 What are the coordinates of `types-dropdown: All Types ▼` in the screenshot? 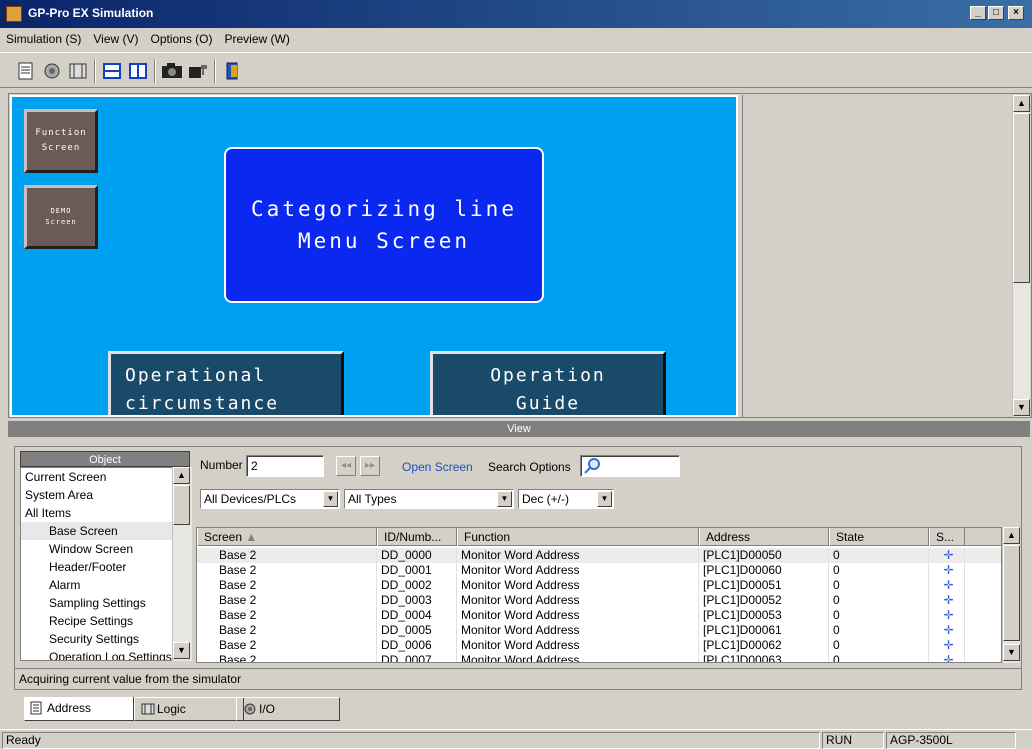 It's located at (429, 499).